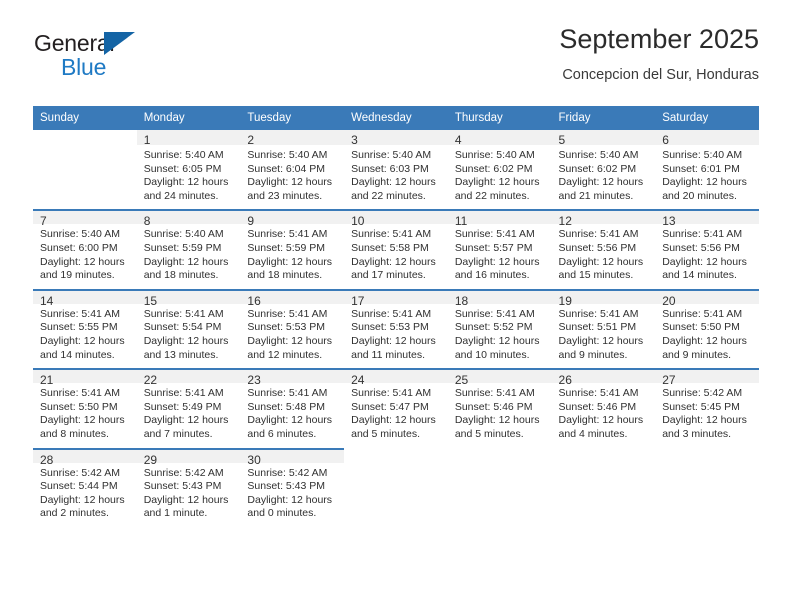  What do you see at coordinates (286, 247) in the screenshot?
I see `sunset-text: Sunset: 5:59 PM` at bounding box center [286, 247].